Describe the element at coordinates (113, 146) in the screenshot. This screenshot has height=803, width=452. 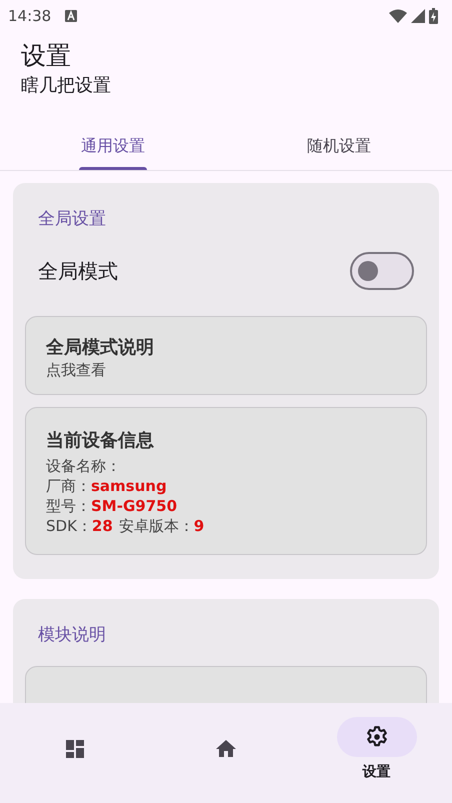
I see `tab: 通用设置` at that location.